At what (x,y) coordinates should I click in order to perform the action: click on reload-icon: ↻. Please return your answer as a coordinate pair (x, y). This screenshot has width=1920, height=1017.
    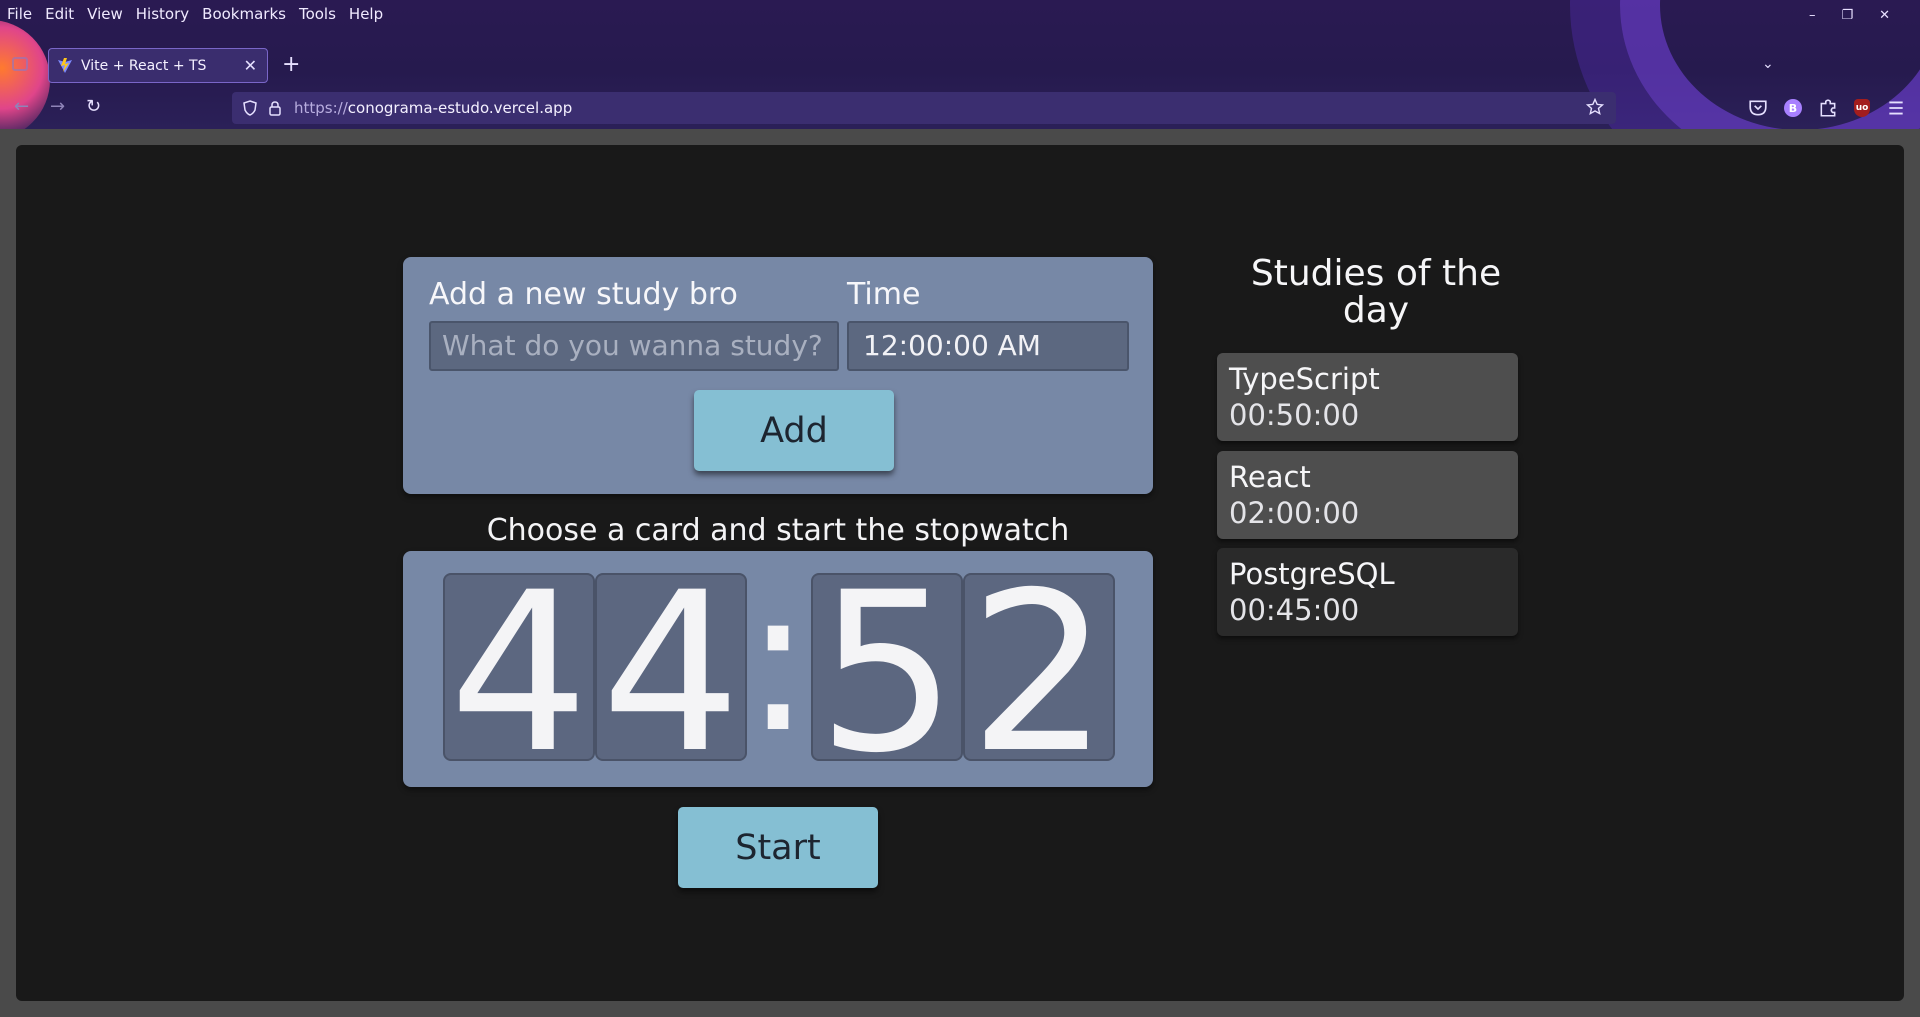
    Looking at the image, I should click on (93, 106).